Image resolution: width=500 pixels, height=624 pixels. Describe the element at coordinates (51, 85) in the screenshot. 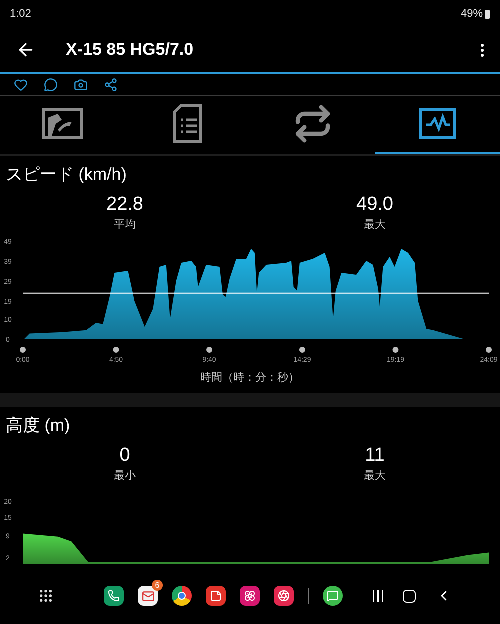

I see `comment-icon` at that location.